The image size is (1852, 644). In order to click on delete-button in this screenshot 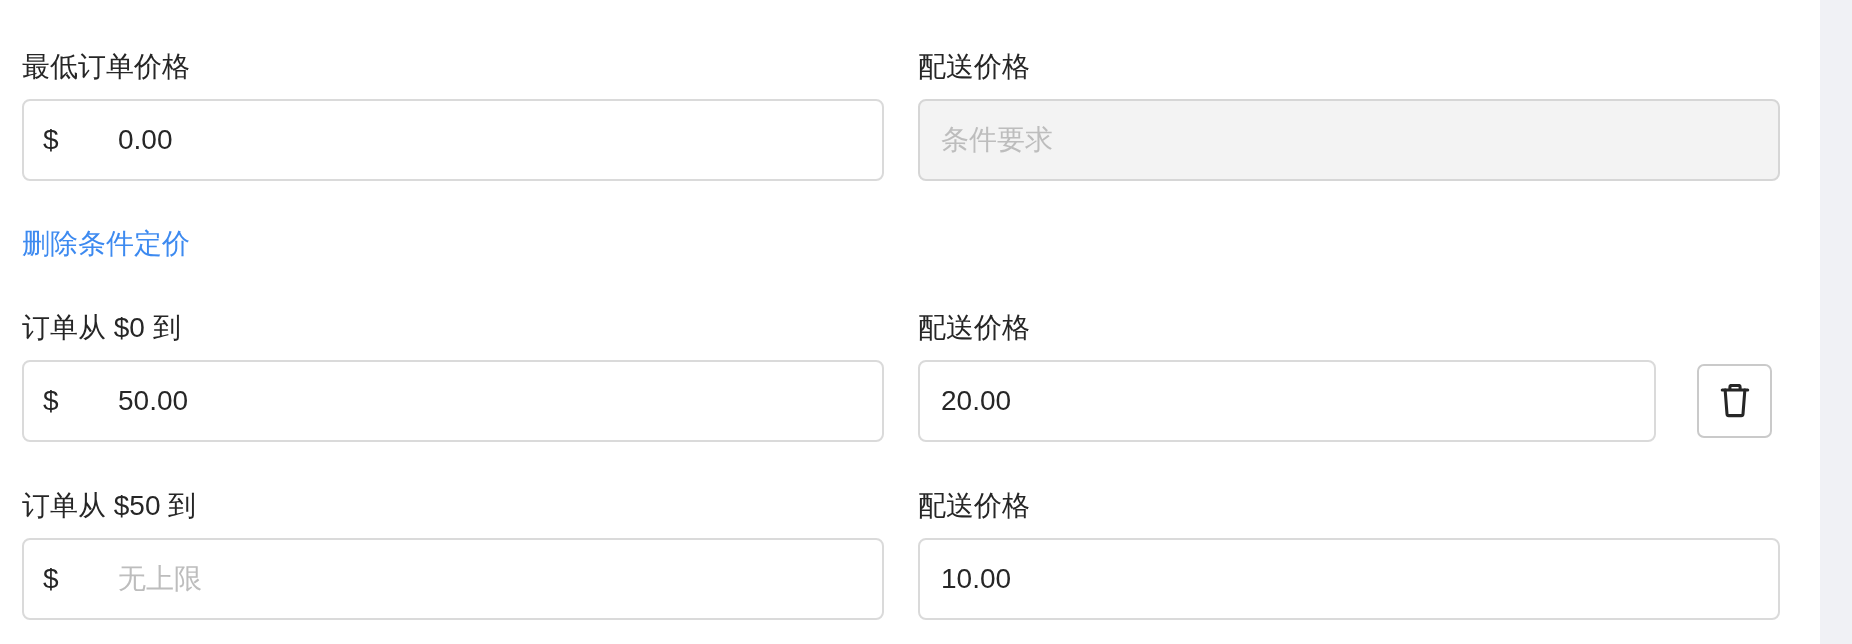, I will do `click(1734, 401)`.